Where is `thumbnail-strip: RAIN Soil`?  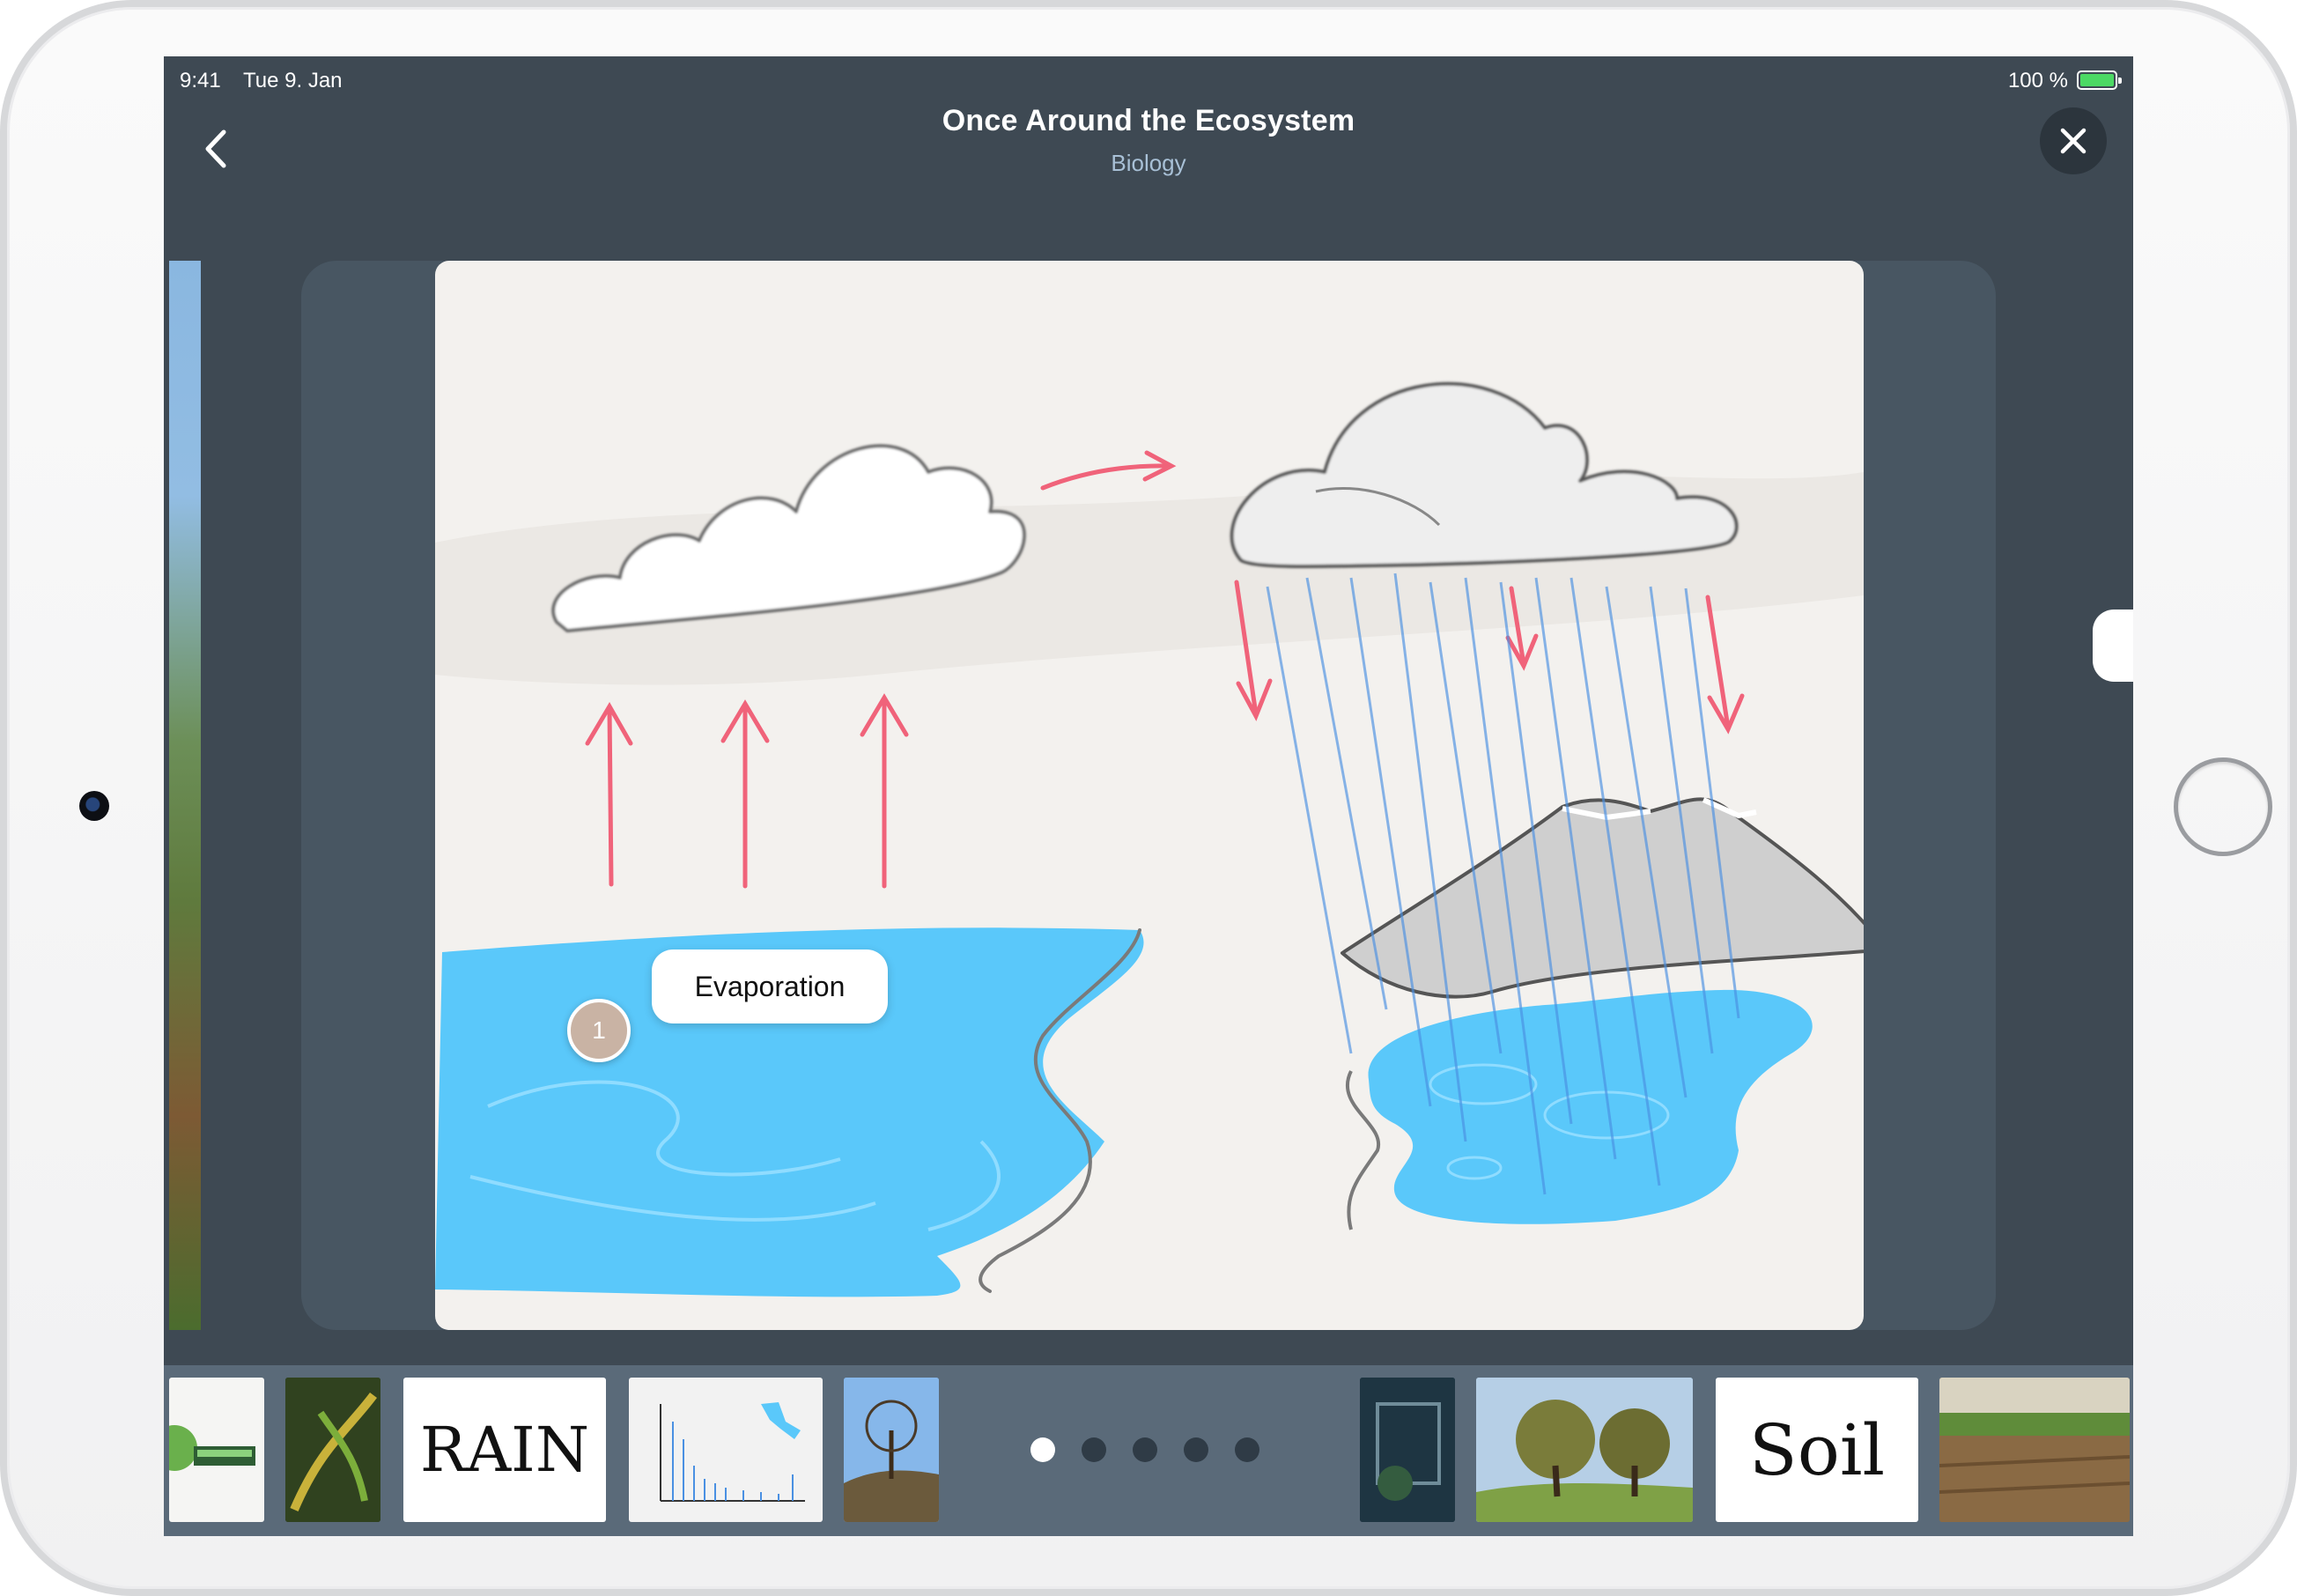
thumbnail-strip: RAIN Soil is located at coordinates (1148, 1450).